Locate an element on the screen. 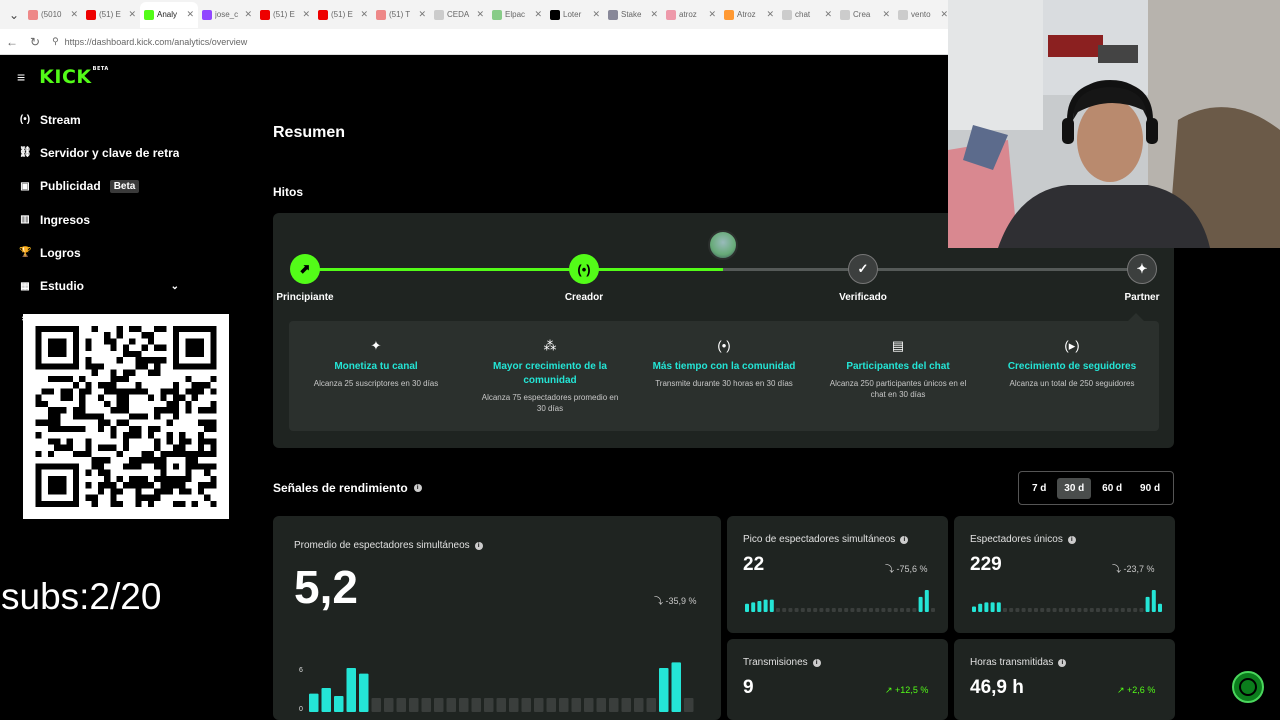 The image size is (1280, 720). hours-delta: ↗ +2,6 % is located at coordinates (1136, 690).